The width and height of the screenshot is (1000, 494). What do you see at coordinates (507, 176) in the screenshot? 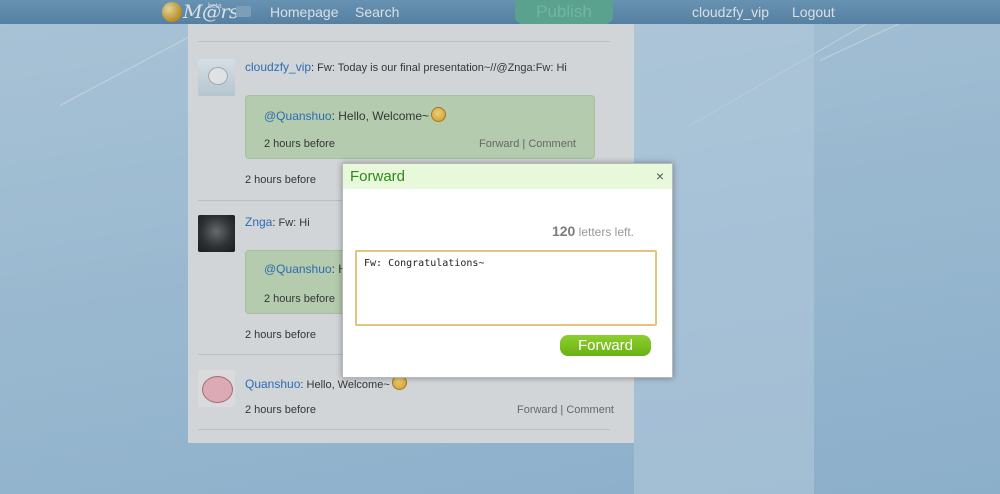
I see `dialog-header: Forward ×` at bounding box center [507, 176].